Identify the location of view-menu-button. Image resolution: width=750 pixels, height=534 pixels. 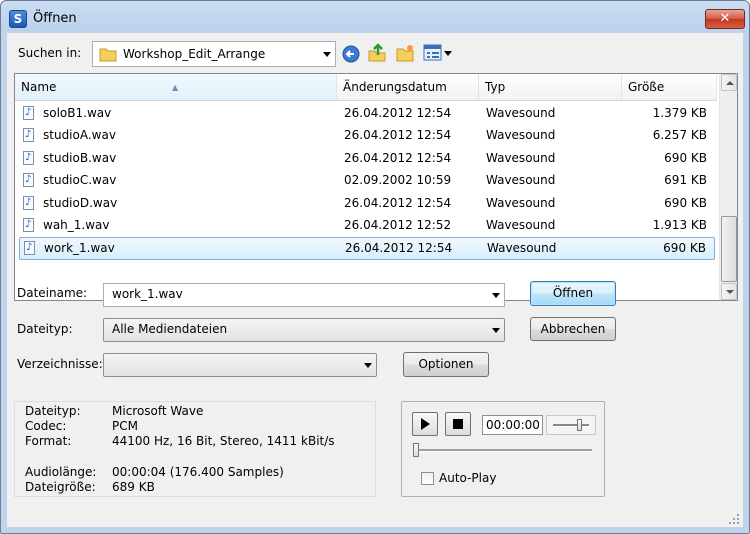
(438, 54).